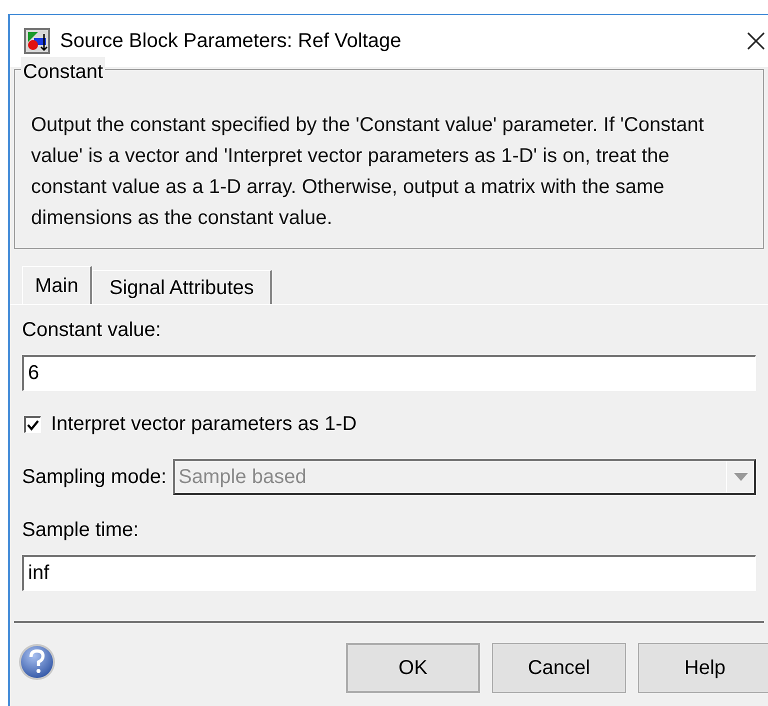  What do you see at coordinates (57, 285) in the screenshot?
I see `tab: Main` at bounding box center [57, 285].